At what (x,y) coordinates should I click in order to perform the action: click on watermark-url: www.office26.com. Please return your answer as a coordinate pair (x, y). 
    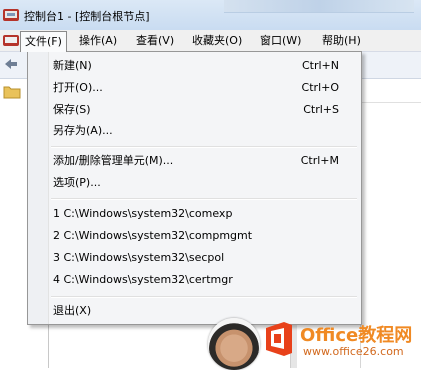
    Looking at the image, I should click on (353, 351).